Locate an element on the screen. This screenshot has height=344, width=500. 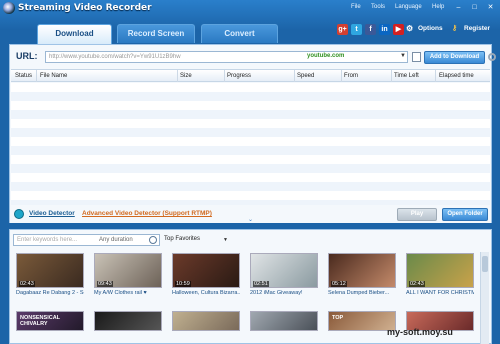
options-gear-icon: ⚙ is located at coordinates (409, 28).